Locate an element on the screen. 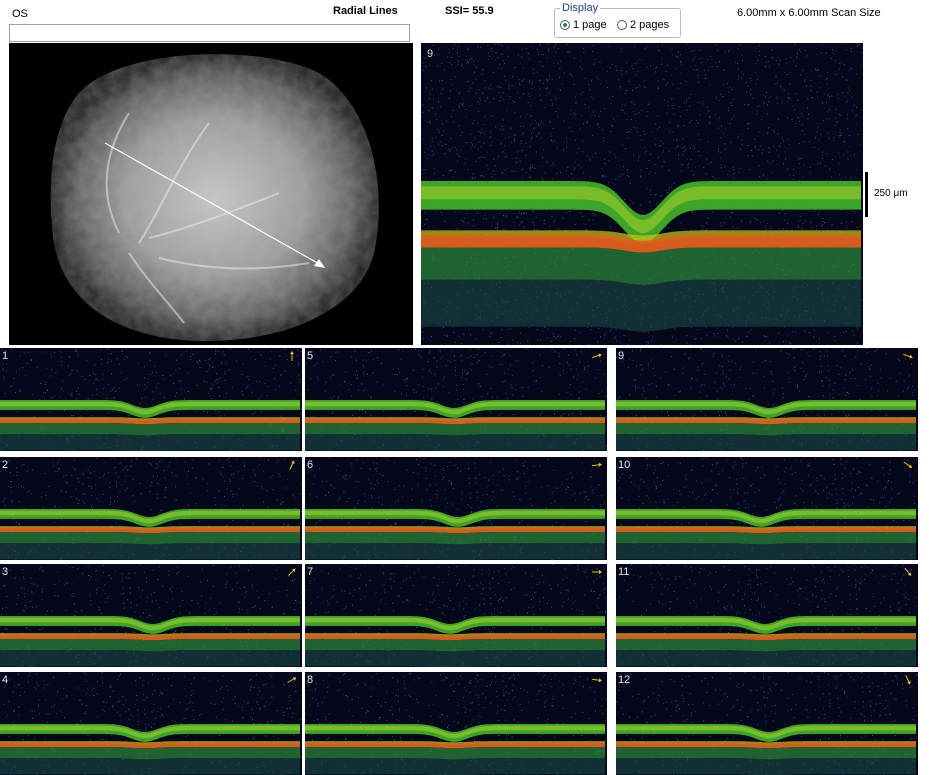 The height and width of the screenshot is (775, 946). thumbnail-scan-8: 8 is located at coordinates (456, 723).